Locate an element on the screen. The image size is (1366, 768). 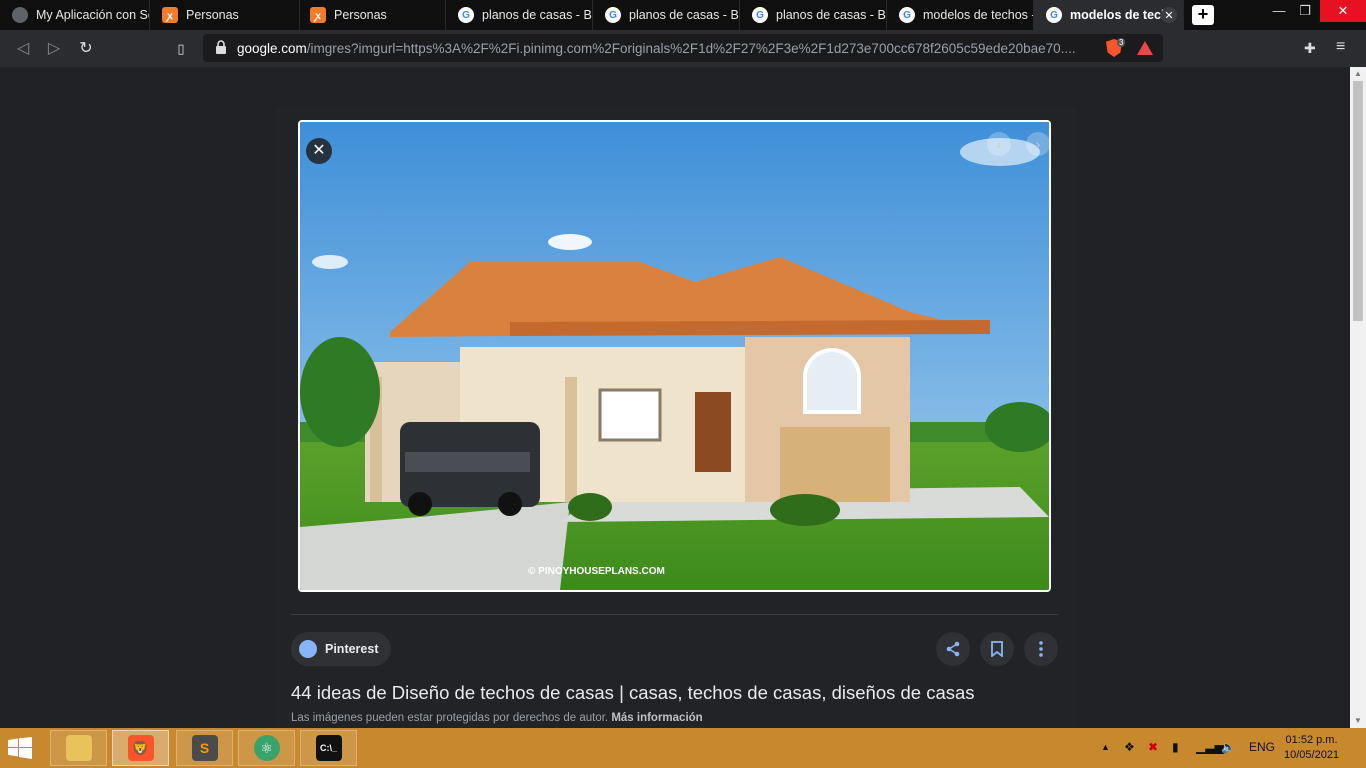
reload-icon: ↻ is located at coordinates (86, 49).